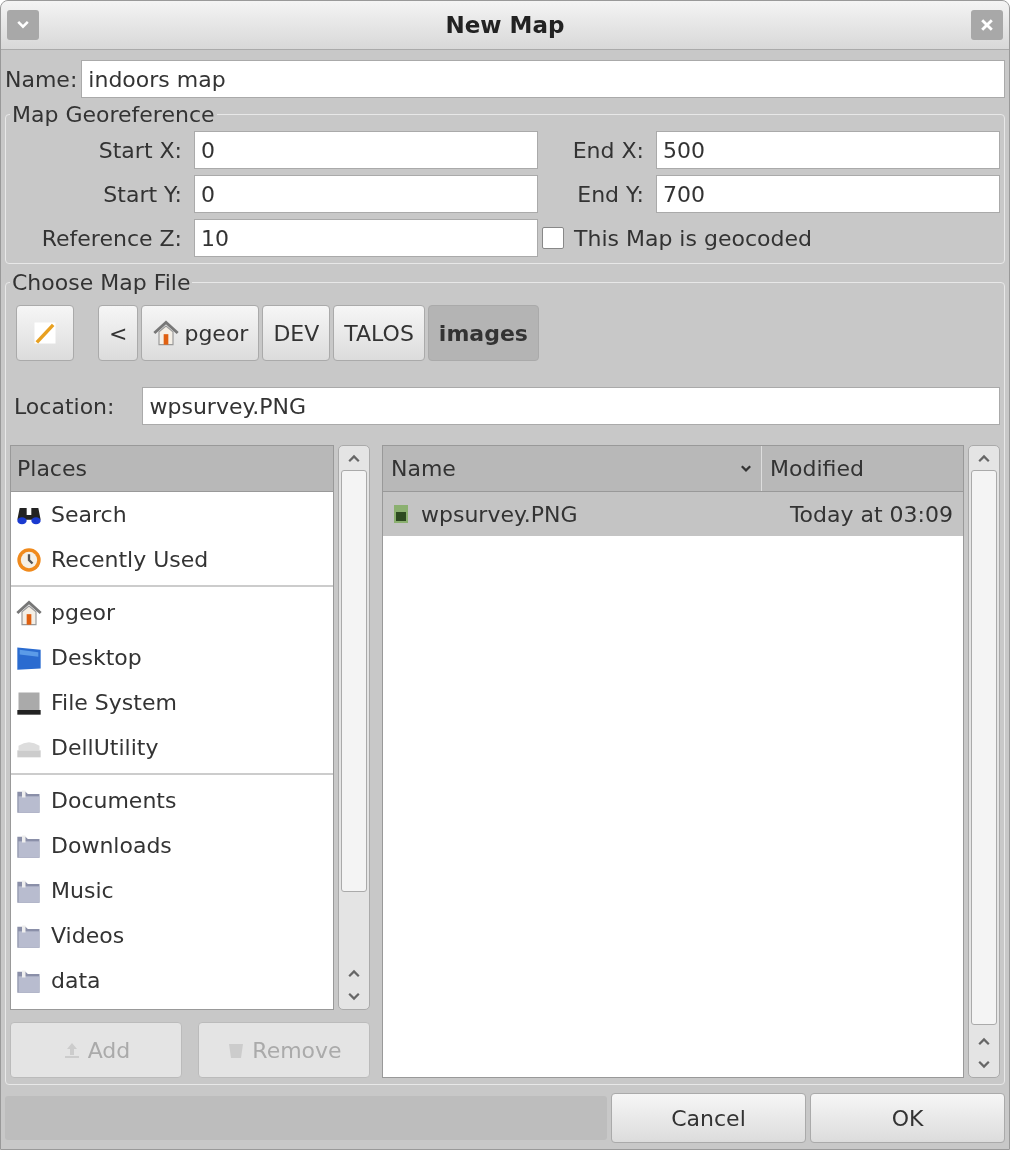 The width and height of the screenshot is (1010, 1150). What do you see at coordinates (483, 333) in the screenshot?
I see `path-button: images` at bounding box center [483, 333].